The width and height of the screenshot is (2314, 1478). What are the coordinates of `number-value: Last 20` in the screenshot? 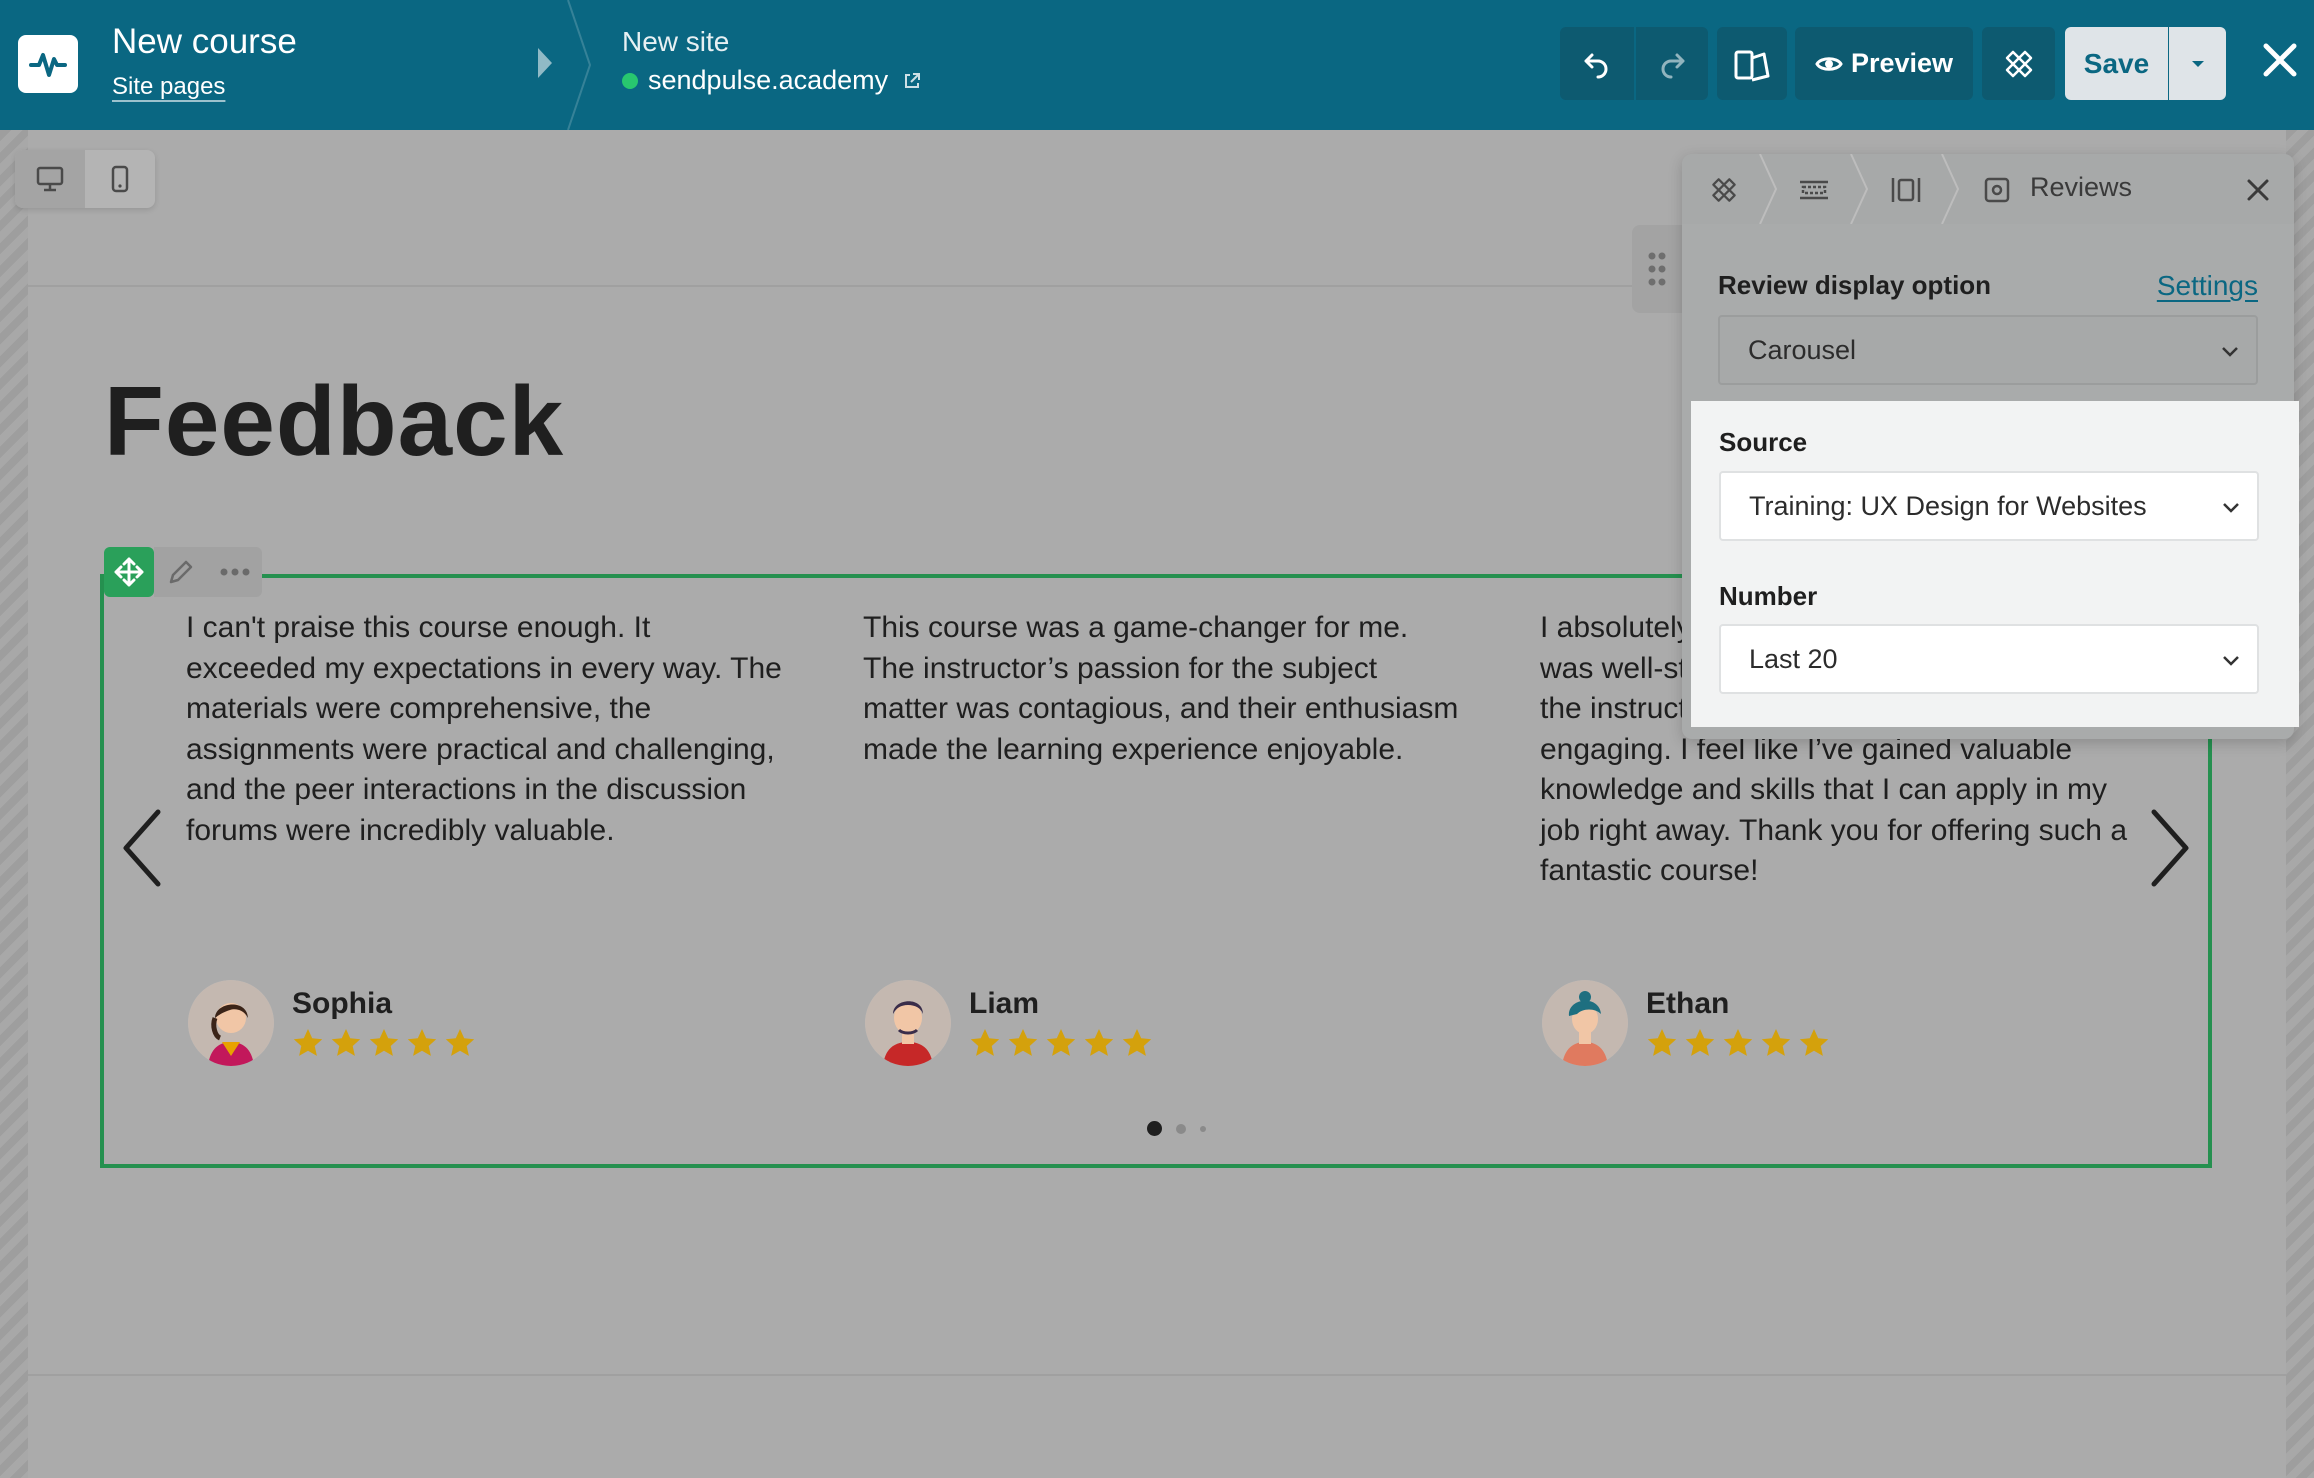 It's located at (1793, 658).